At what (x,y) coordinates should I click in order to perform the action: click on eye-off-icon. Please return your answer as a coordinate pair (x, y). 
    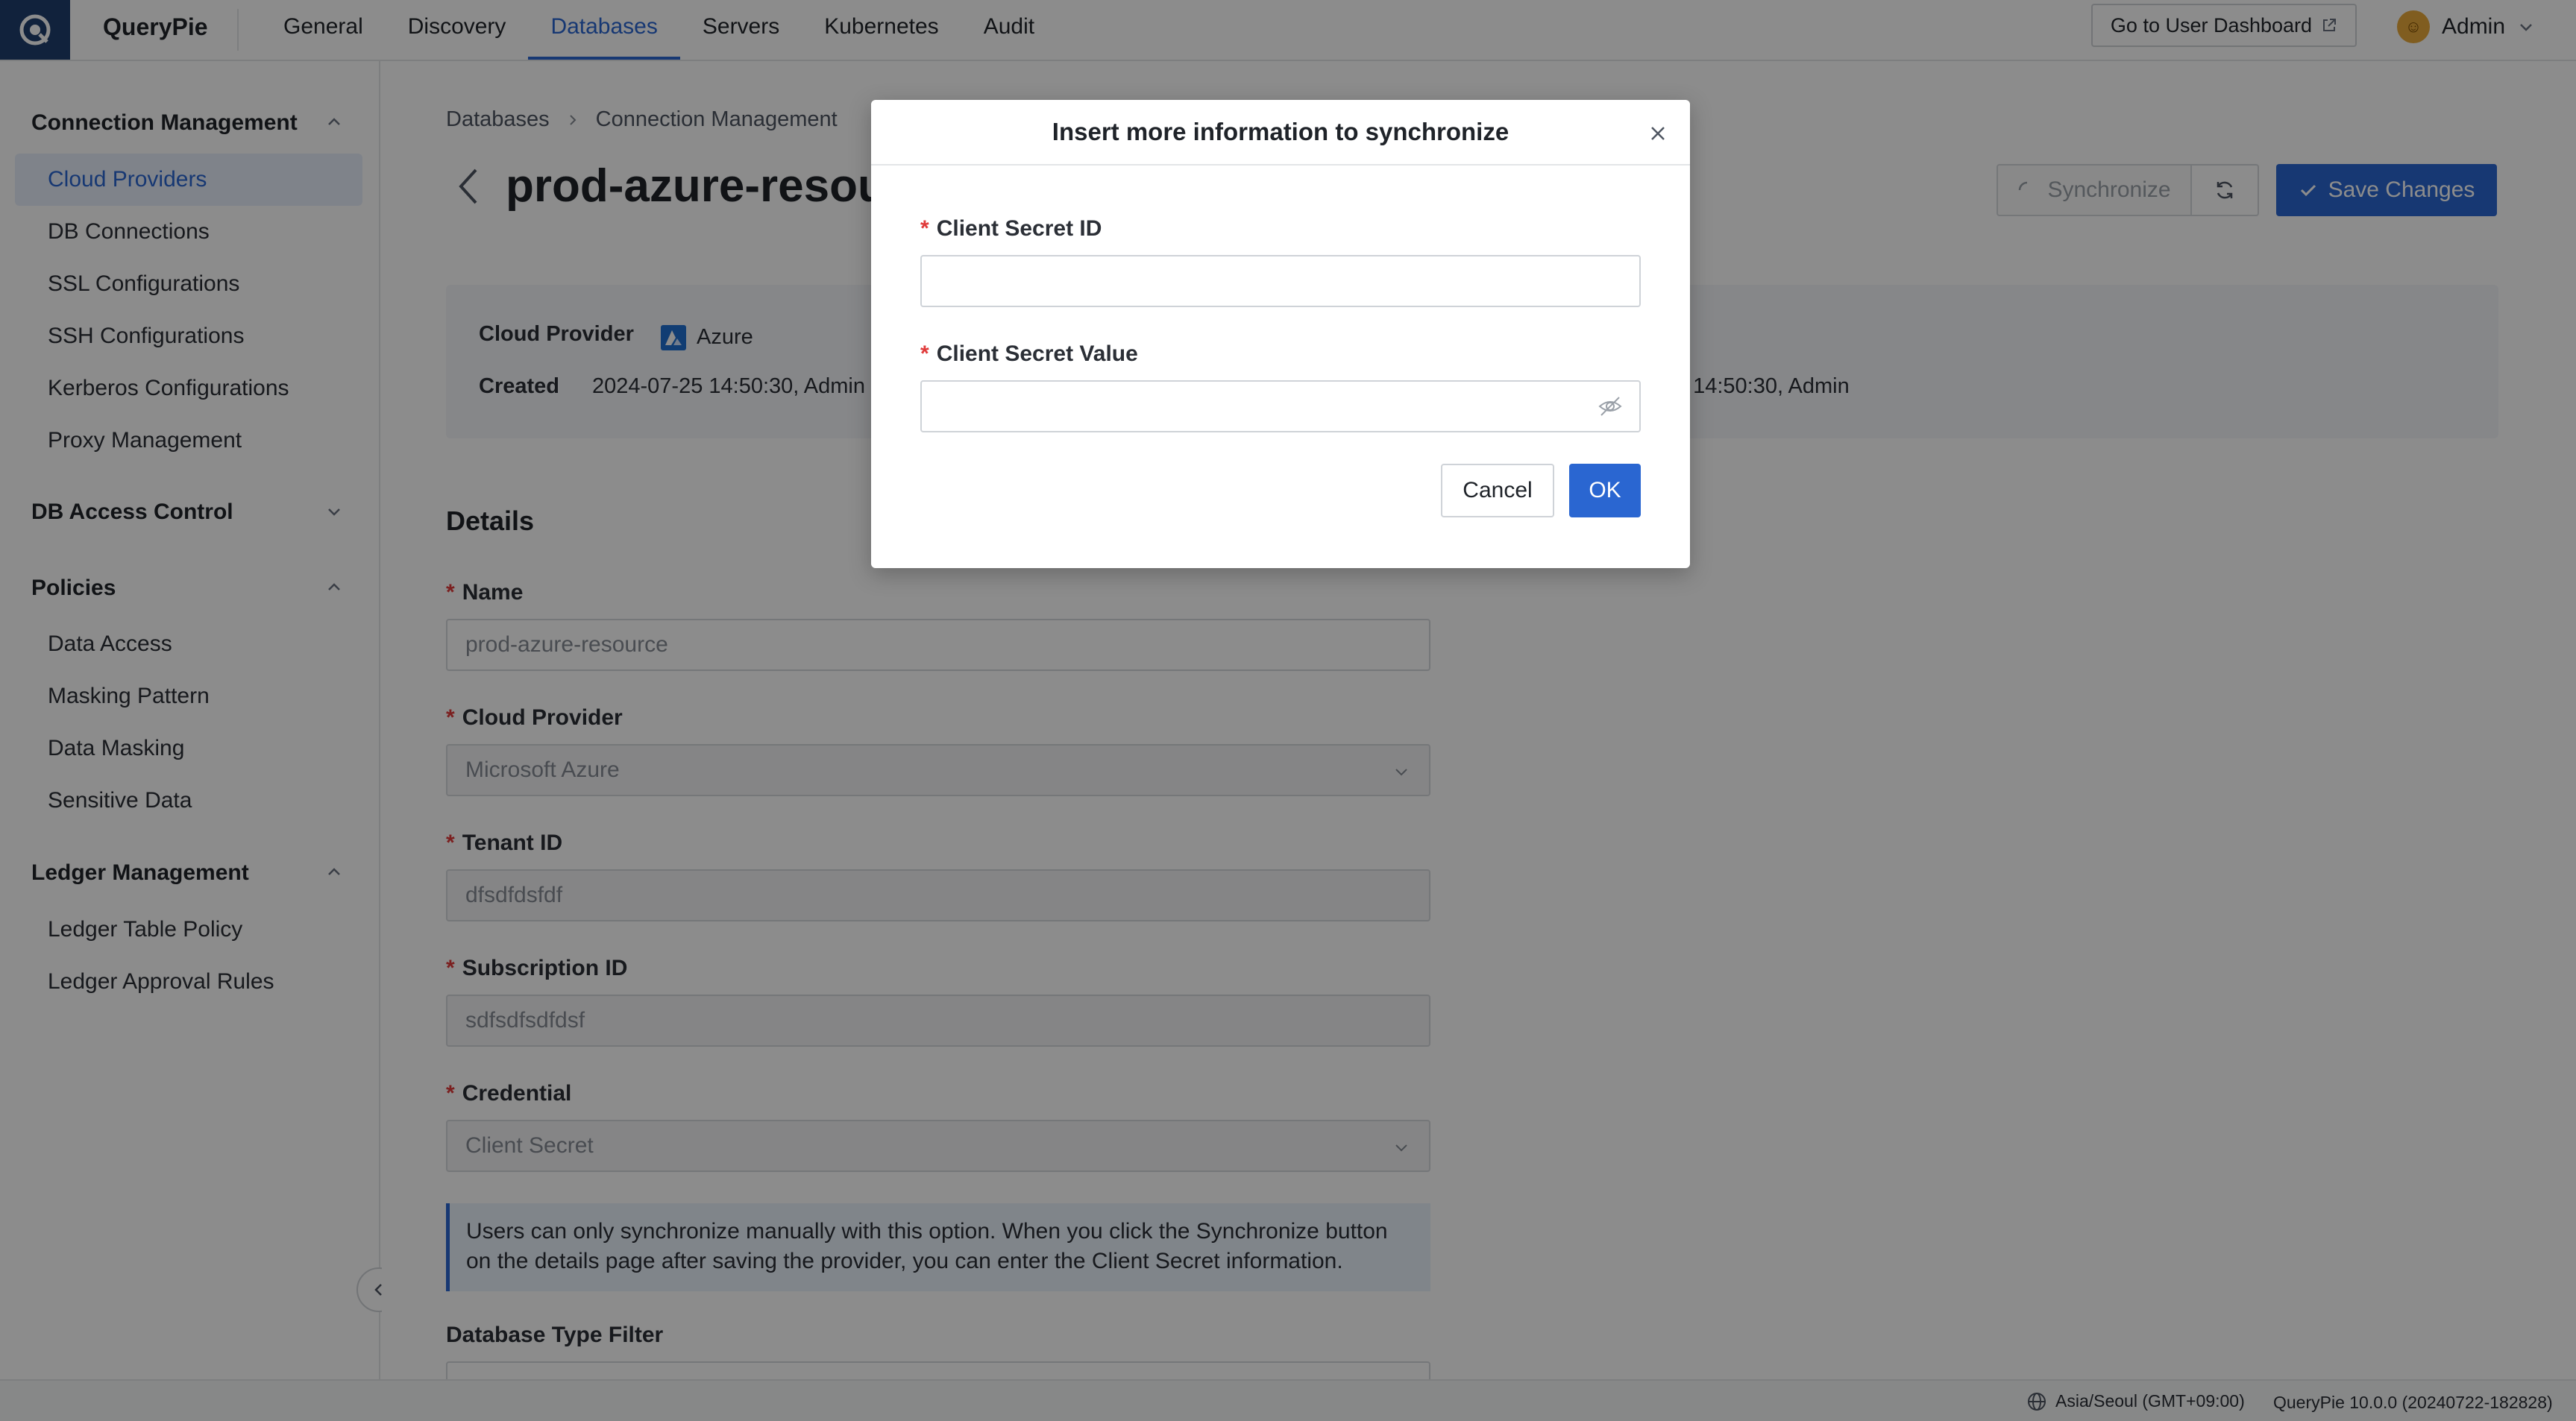
    Looking at the image, I should click on (1611, 406).